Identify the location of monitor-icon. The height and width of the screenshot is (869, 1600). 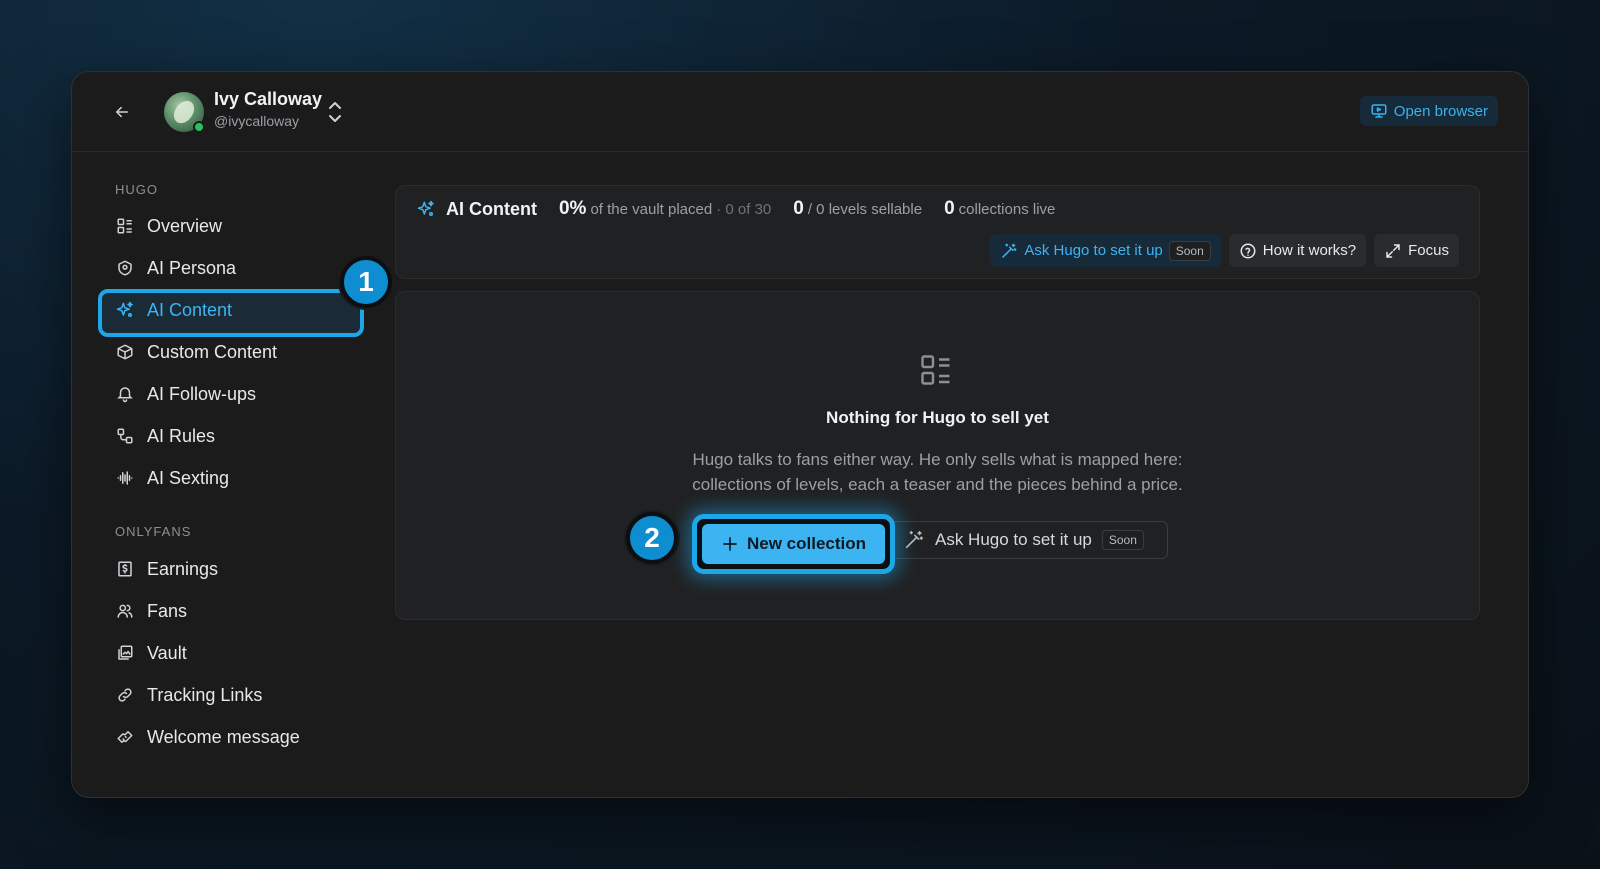
(1379, 111).